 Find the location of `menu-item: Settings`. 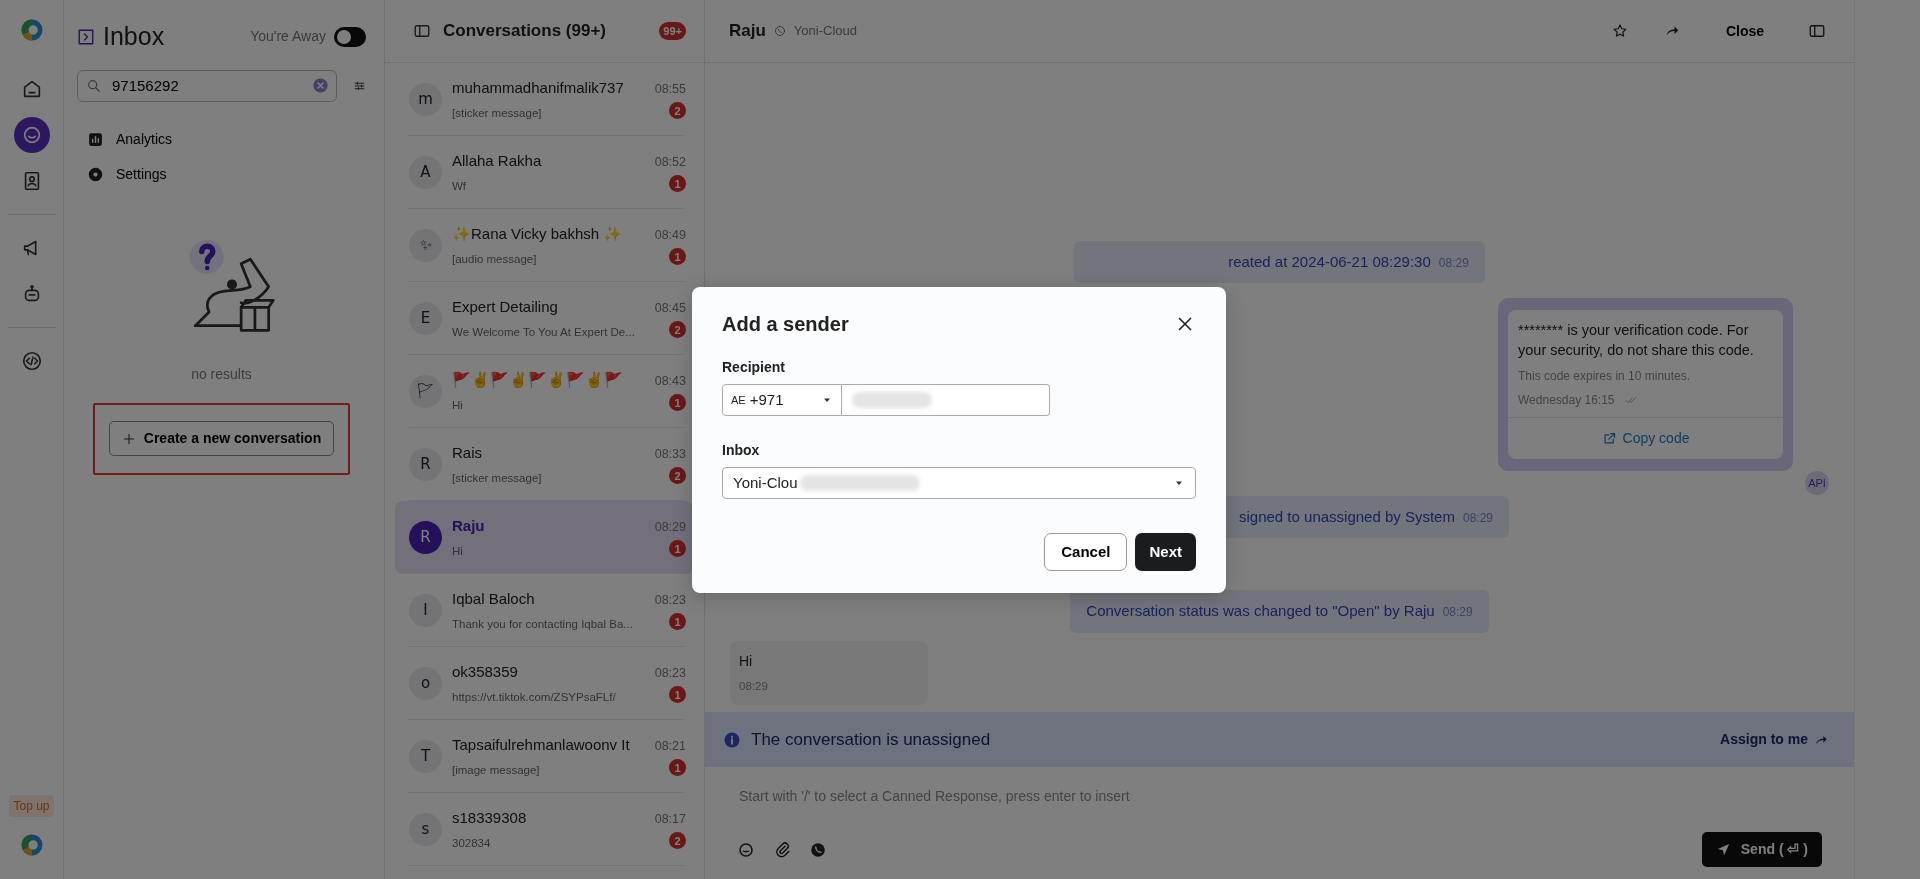

menu-item: Settings is located at coordinates (127, 174).